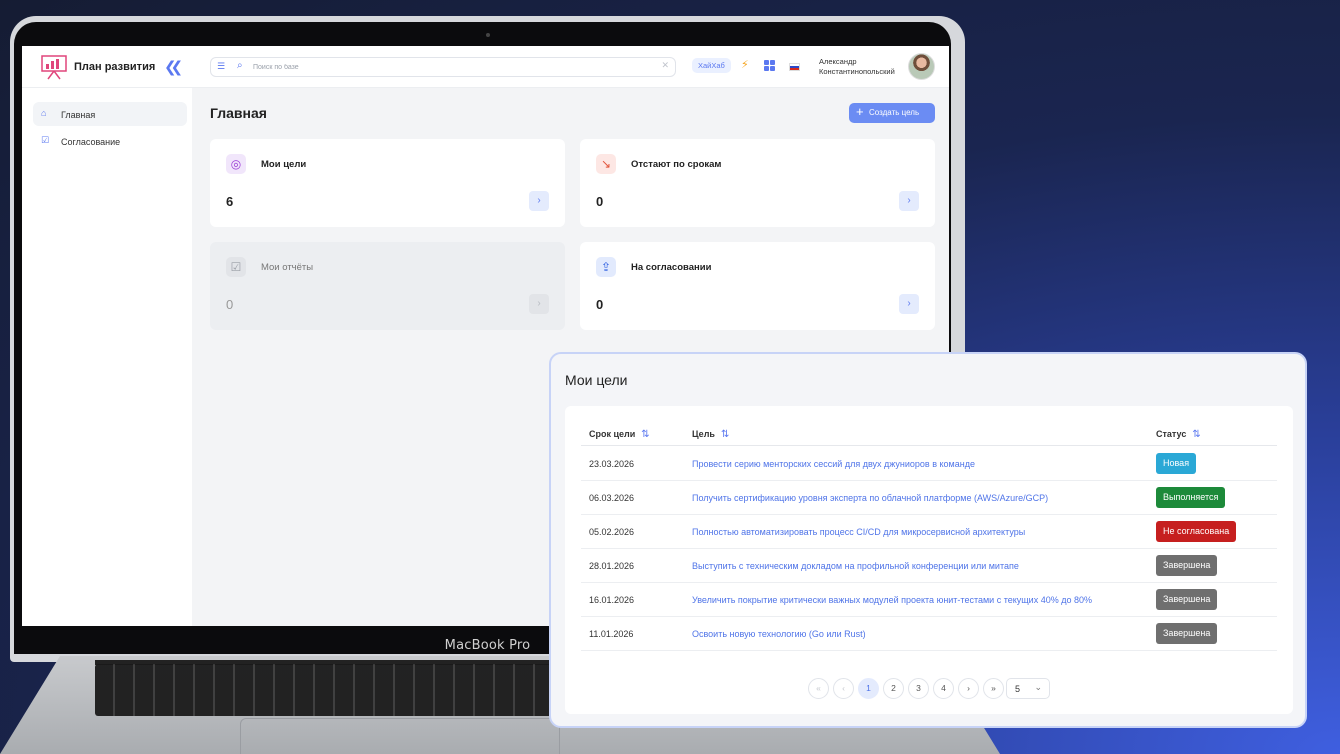  Describe the element at coordinates (400, 736) in the screenshot. I see `trackpad` at that location.